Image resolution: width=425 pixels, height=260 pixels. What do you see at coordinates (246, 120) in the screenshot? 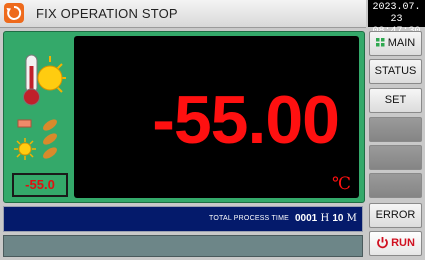
I see `present-value: -55.00` at bounding box center [246, 120].